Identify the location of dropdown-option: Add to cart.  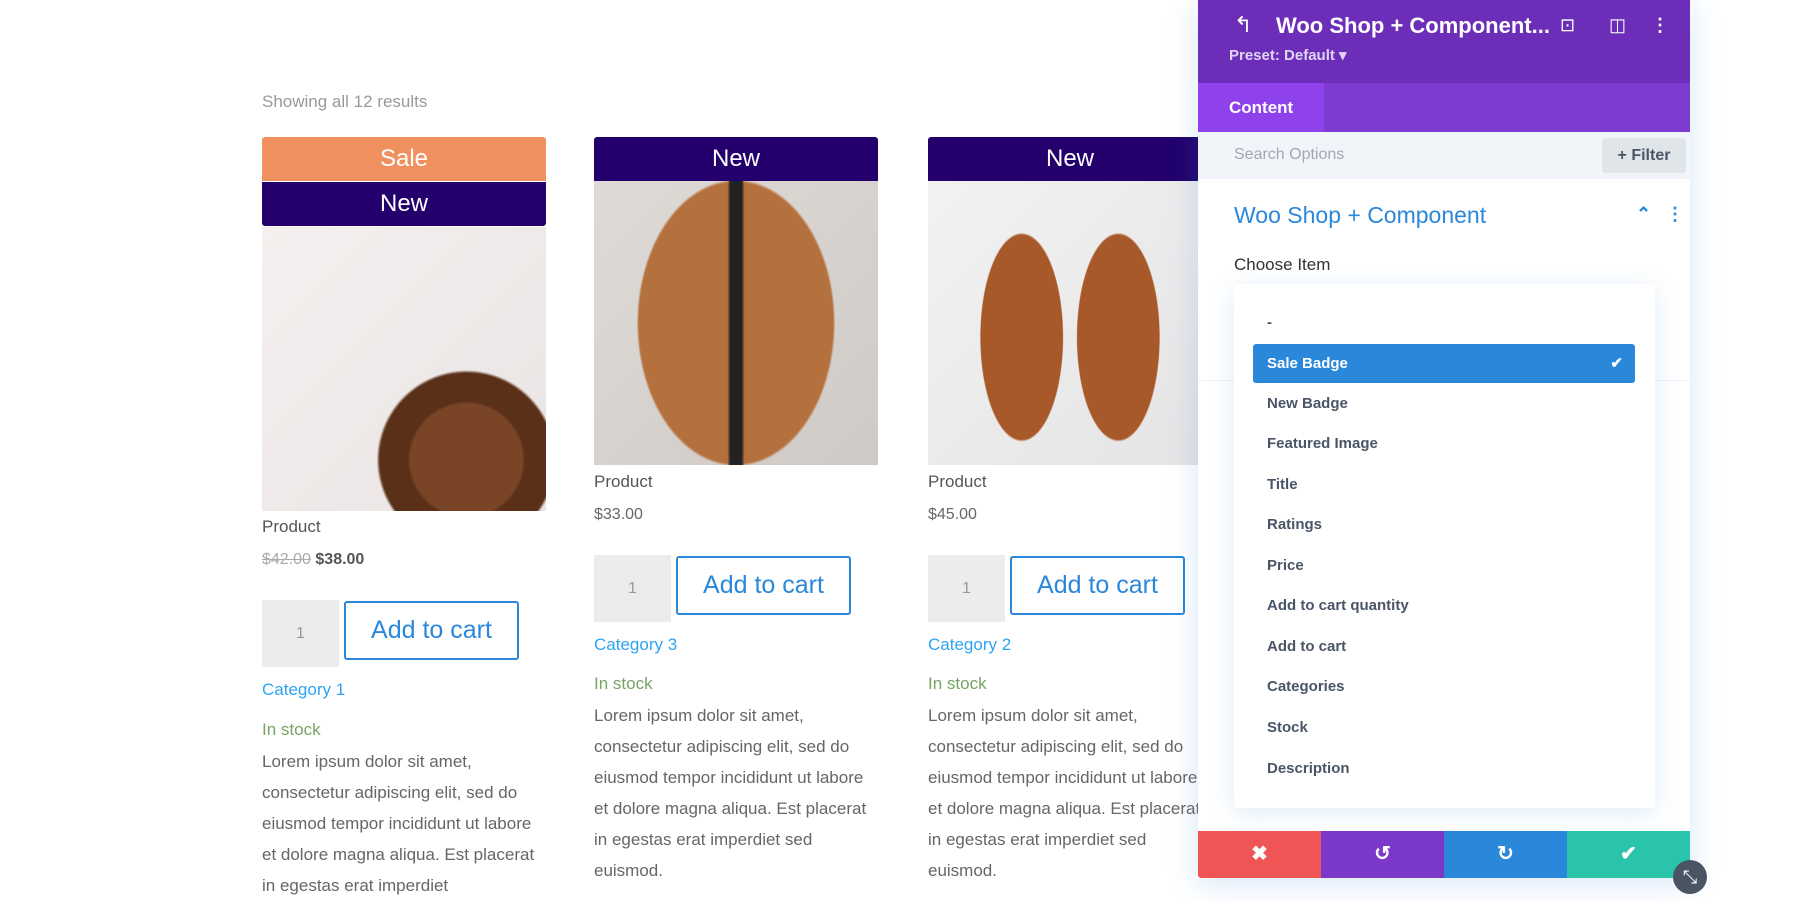
(1444, 646).